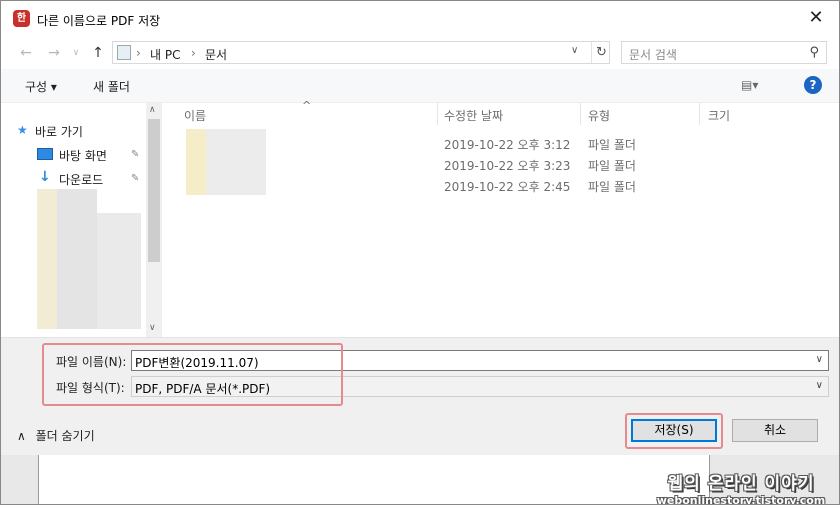 The image size is (840, 505). Describe the element at coordinates (741, 484) in the screenshot. I see `watermark-title: 웹의 온라인 이야기` at that location.